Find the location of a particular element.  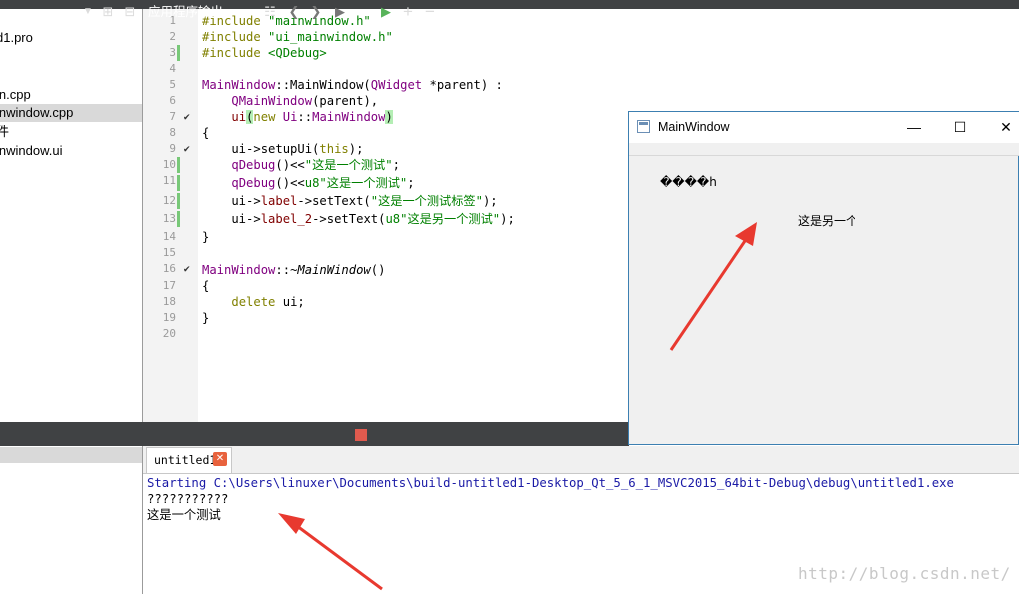

arrow-to-output is located at coordinates (330, 552).